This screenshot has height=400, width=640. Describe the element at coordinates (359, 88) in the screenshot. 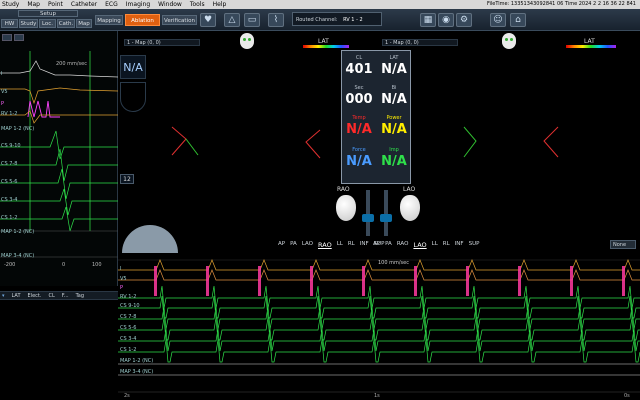

I see `param-sec-label: Sec` at that location.